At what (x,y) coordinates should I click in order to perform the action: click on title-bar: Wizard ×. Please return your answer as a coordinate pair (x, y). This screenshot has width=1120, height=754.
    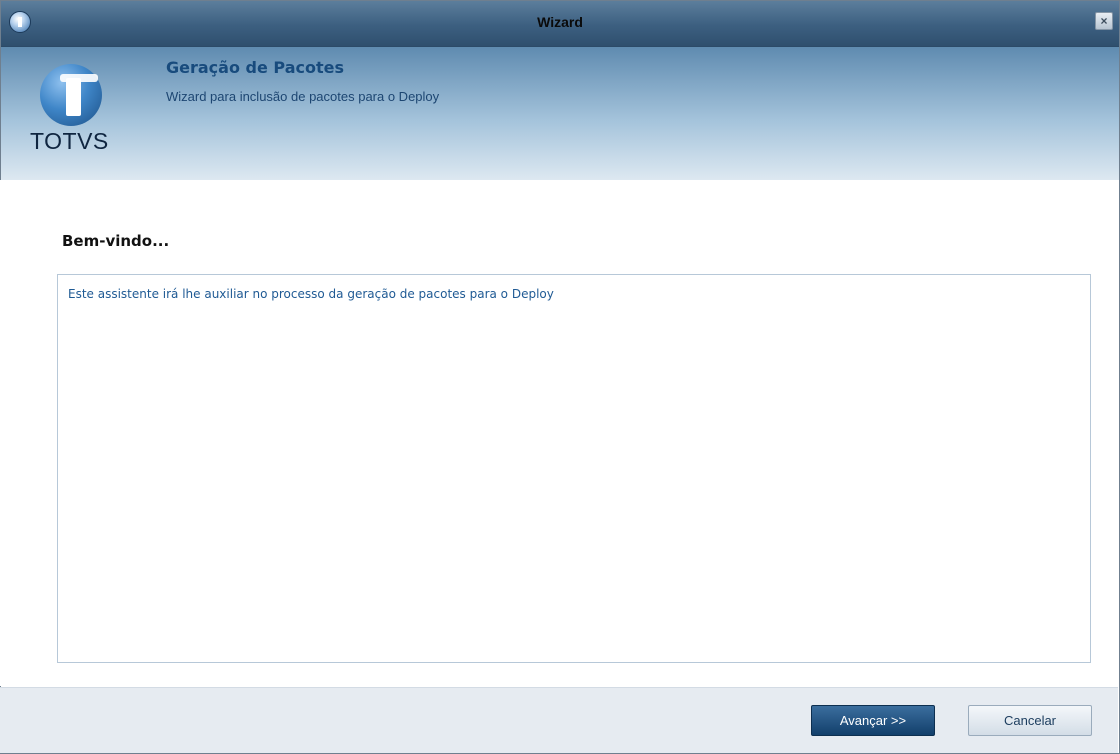
    Looking at the image, I should click on (560, 24).